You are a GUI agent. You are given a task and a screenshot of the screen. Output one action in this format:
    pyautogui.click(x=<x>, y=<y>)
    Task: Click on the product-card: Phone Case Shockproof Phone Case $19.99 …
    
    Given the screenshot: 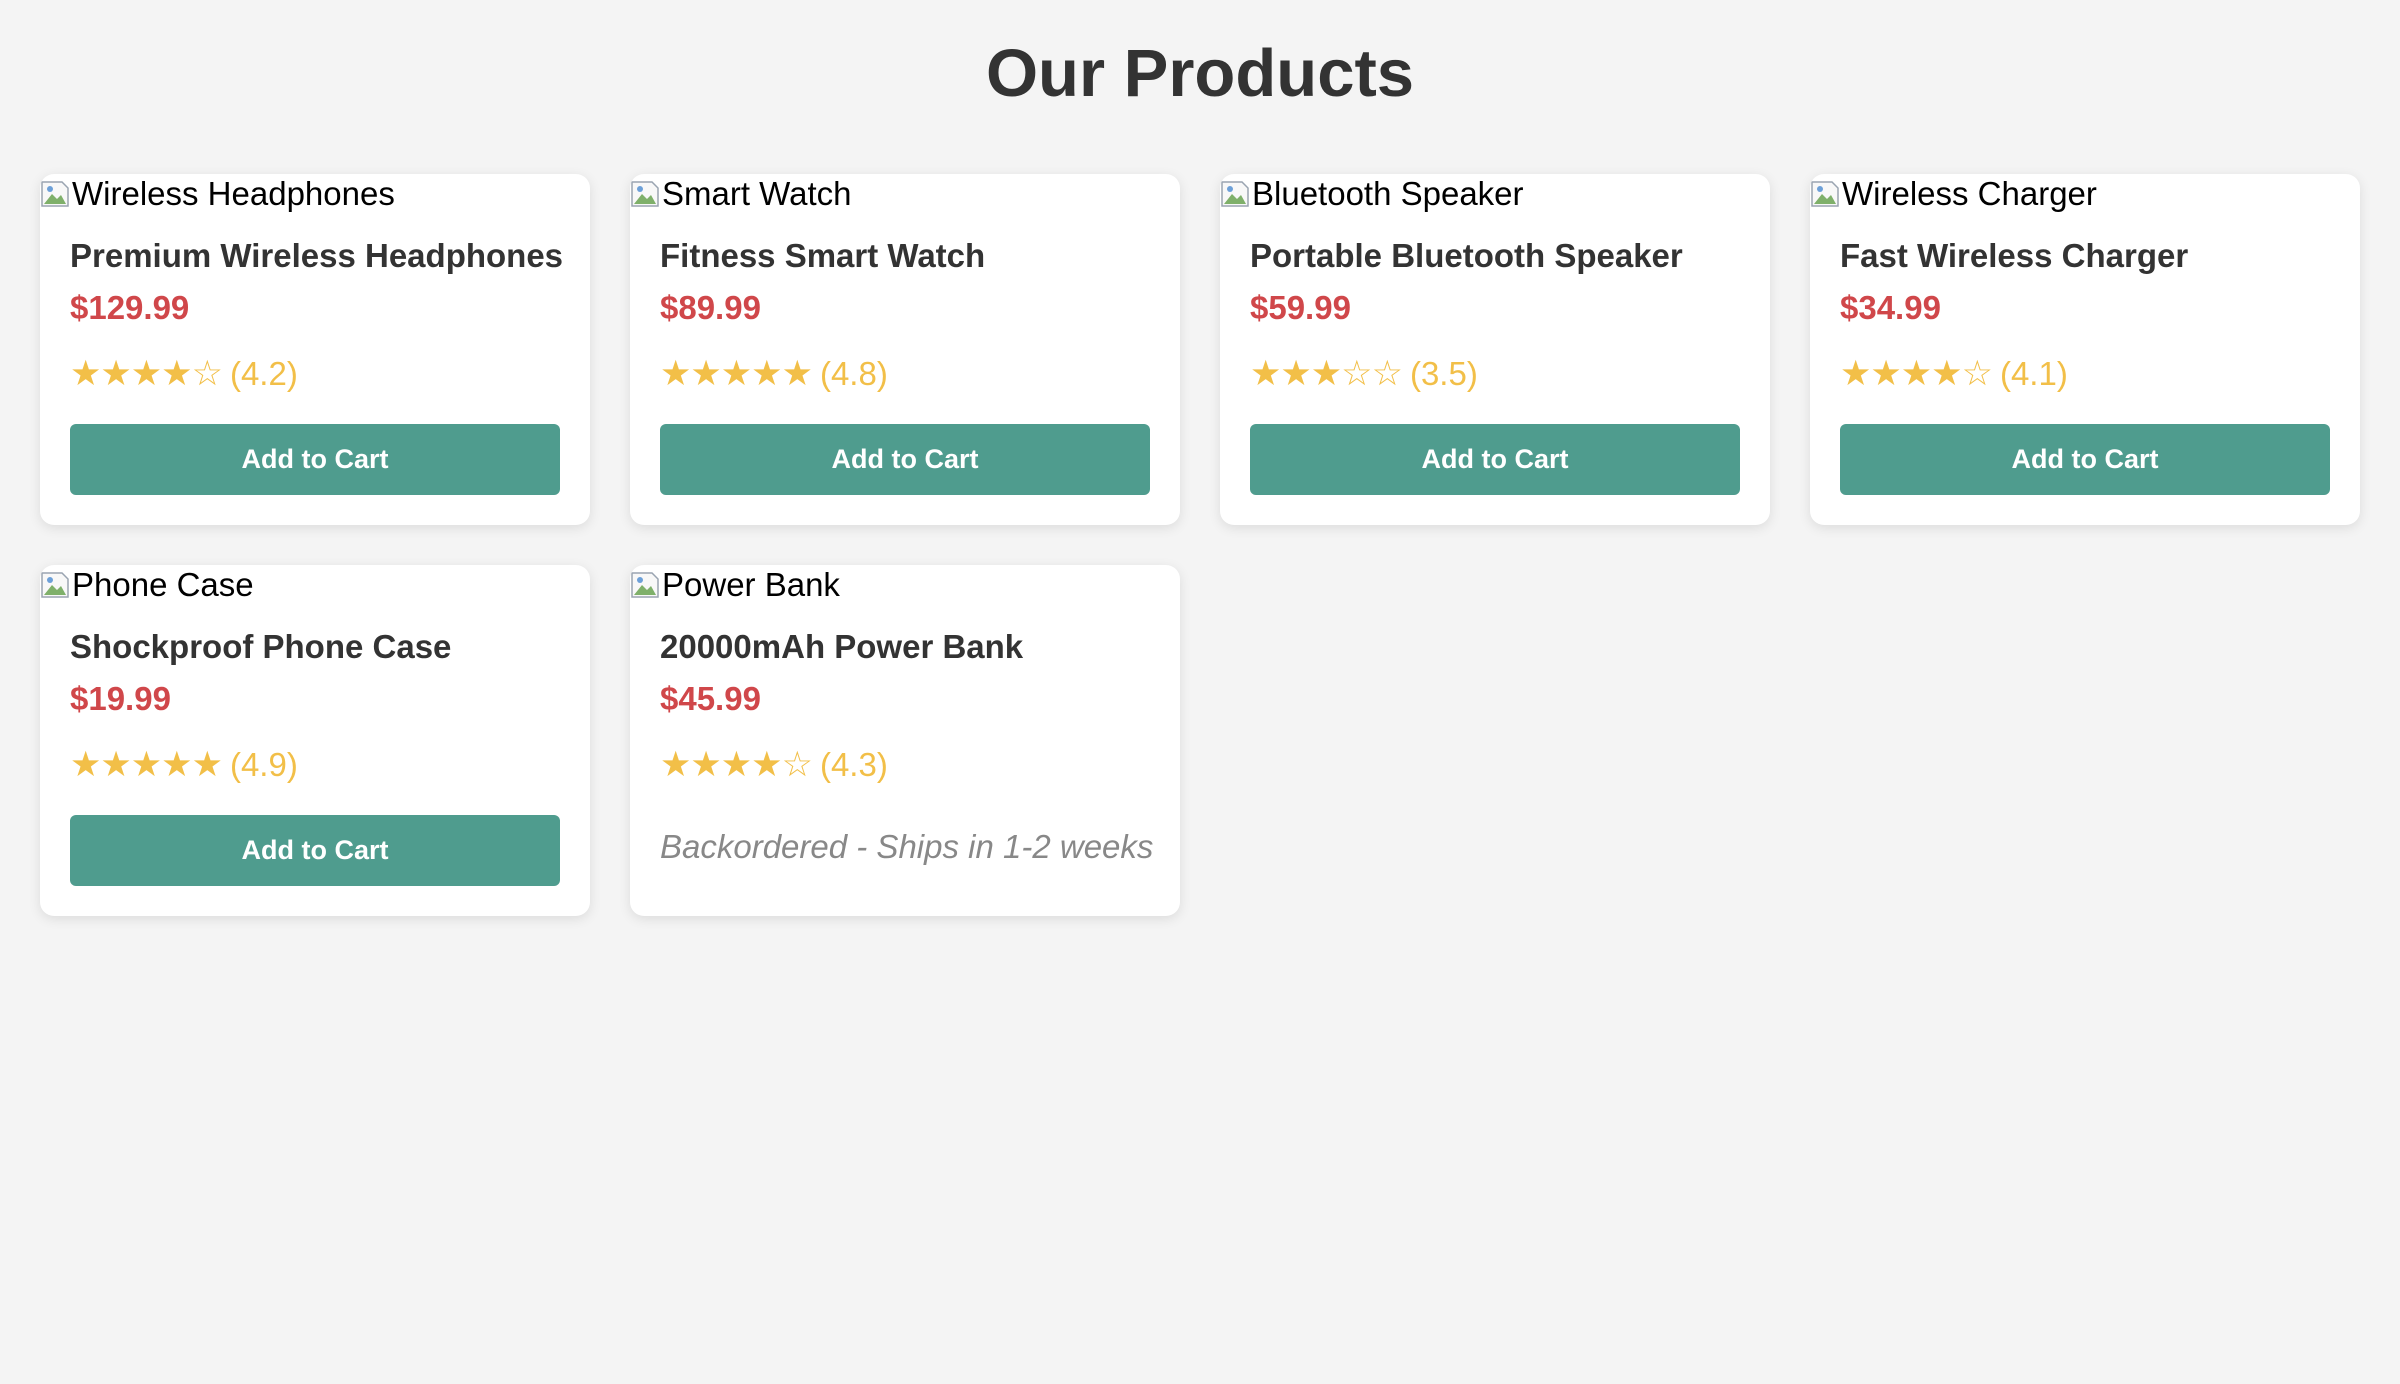 What is the action you would take?
    pyautogui.click(x=315, y=740)
    